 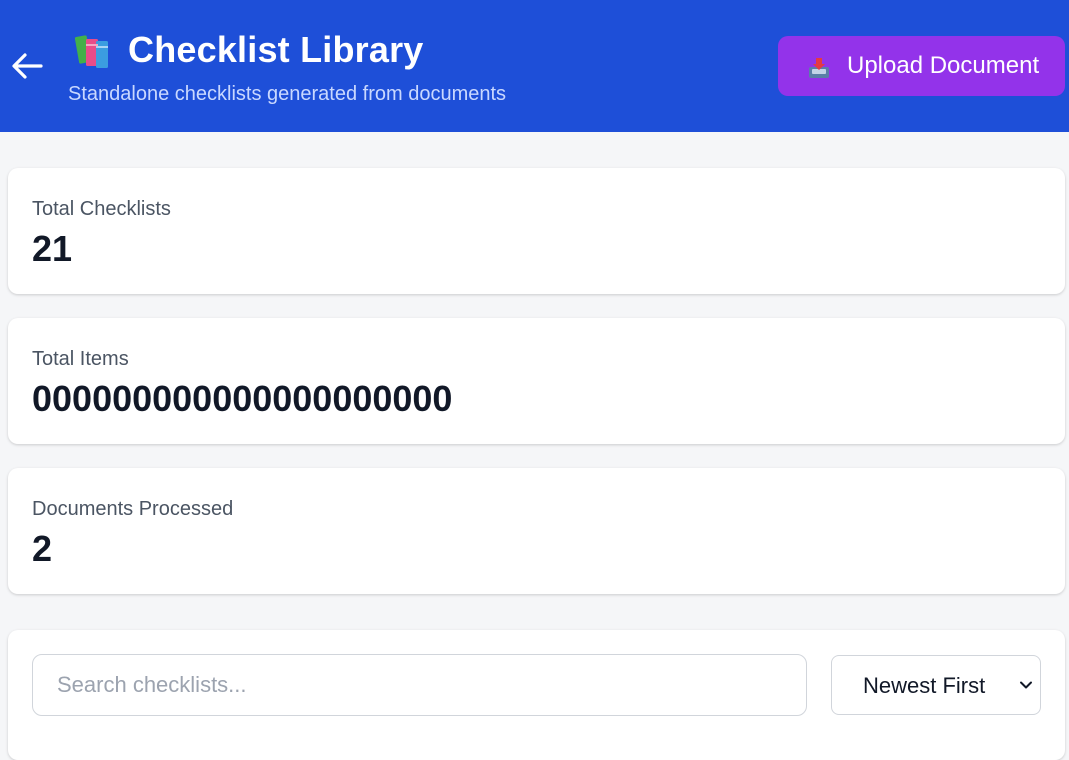 I want to click on upload-document-button: Upload Document, so click(x=921, y=66).